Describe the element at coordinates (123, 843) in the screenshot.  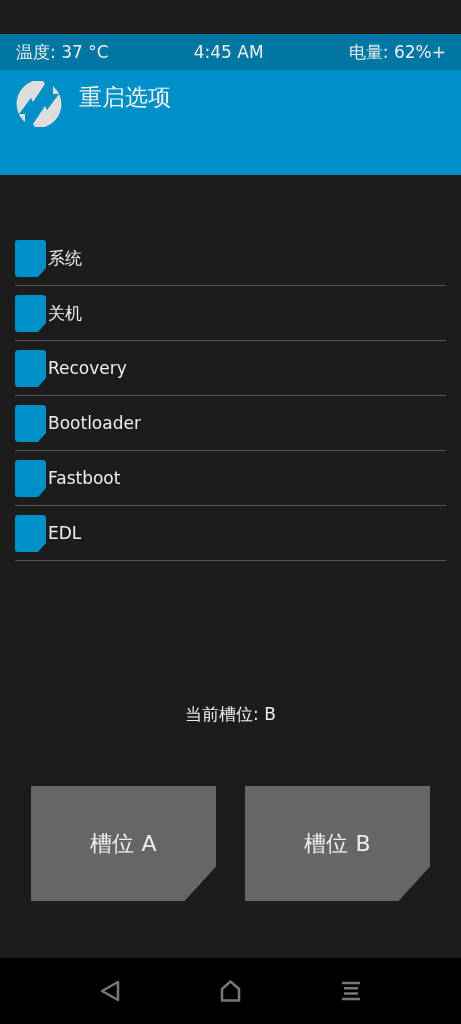
I see `slot-button: 槽位 A` at that location.